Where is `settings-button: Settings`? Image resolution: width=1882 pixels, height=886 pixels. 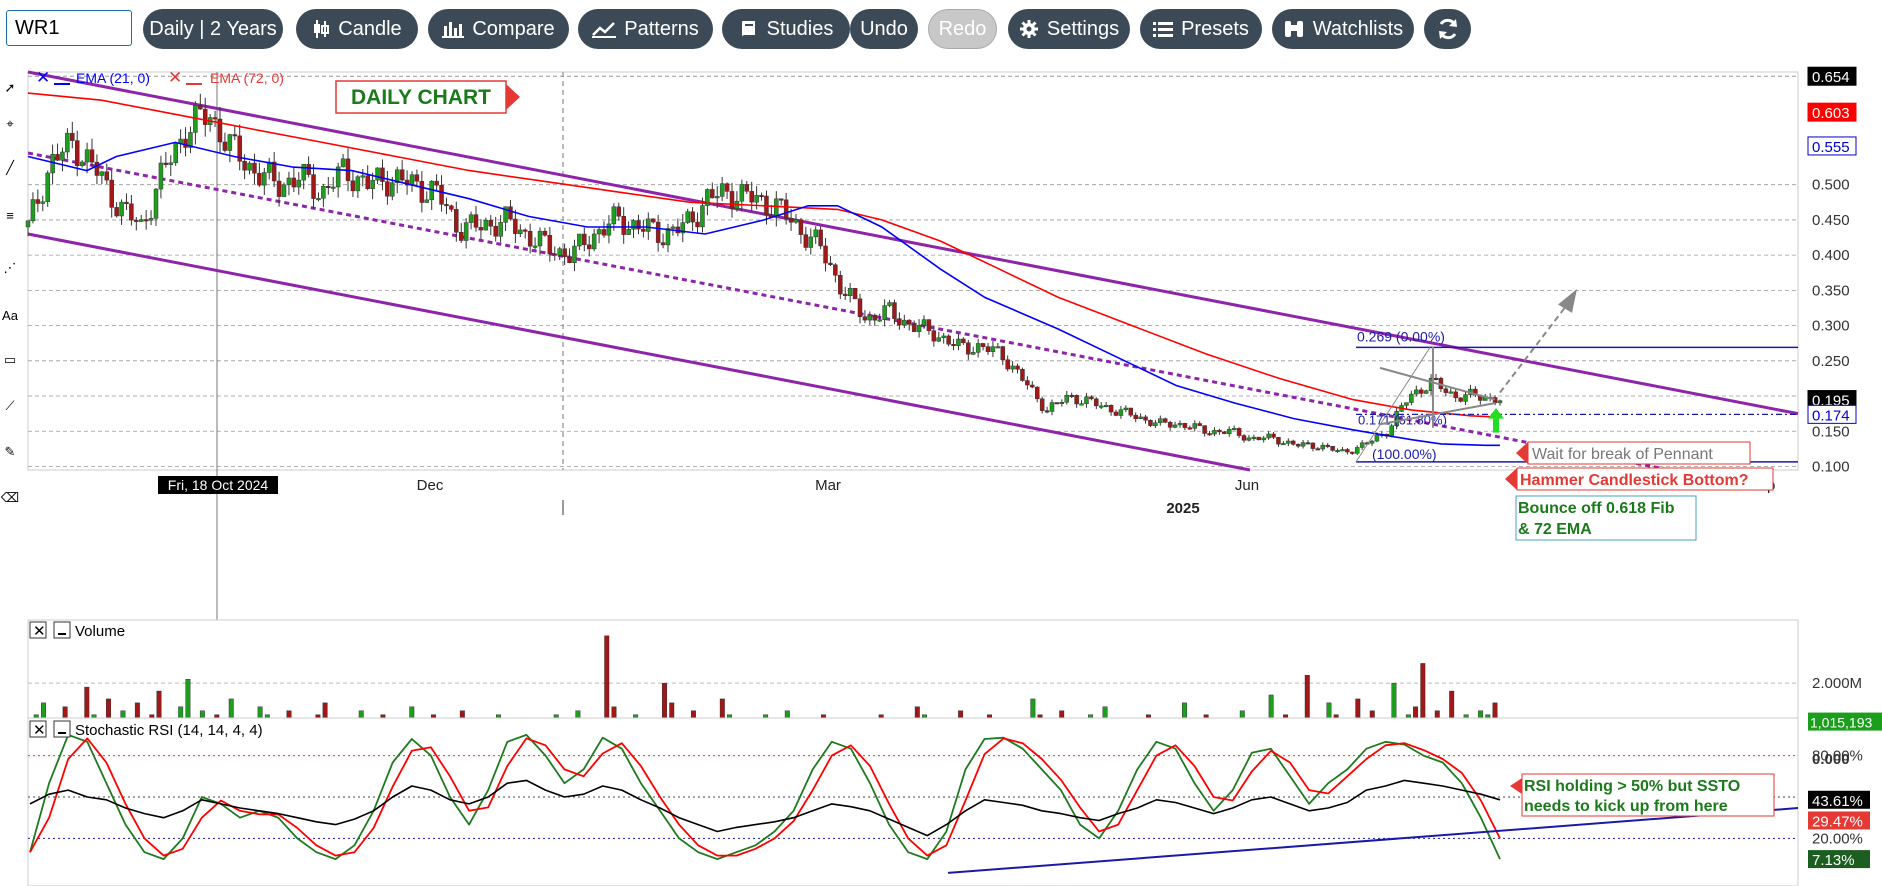
settings-button: Settings is located at coordinates (1069, 29).